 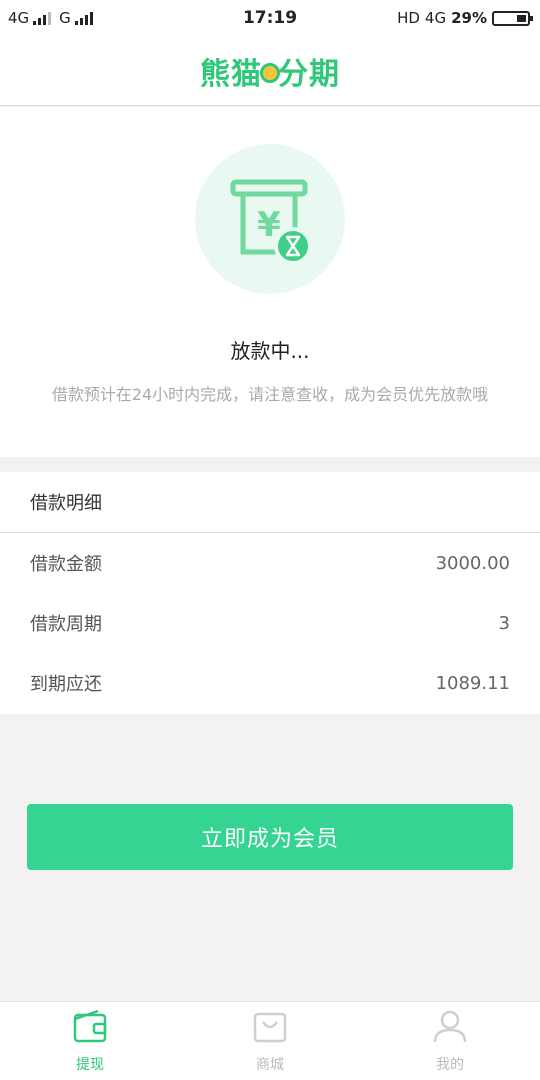 What do you see at coordinates (270, 623) in the screenshot?
I see `detail-row-period: 借款周期 3` at bounding box center [270, 623].